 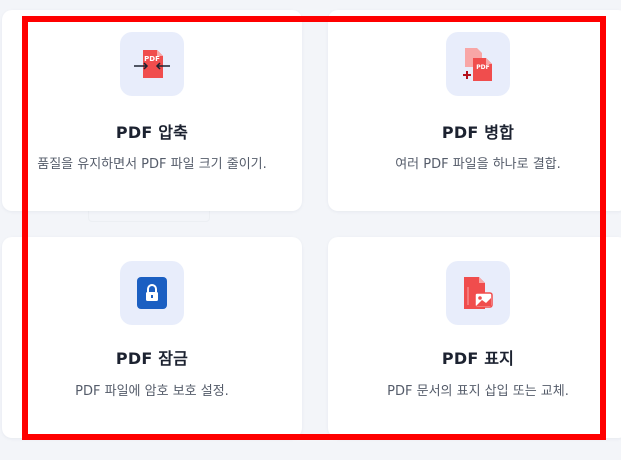 I want to click on card-title: PDF 병합, so click(x=478, y=132).